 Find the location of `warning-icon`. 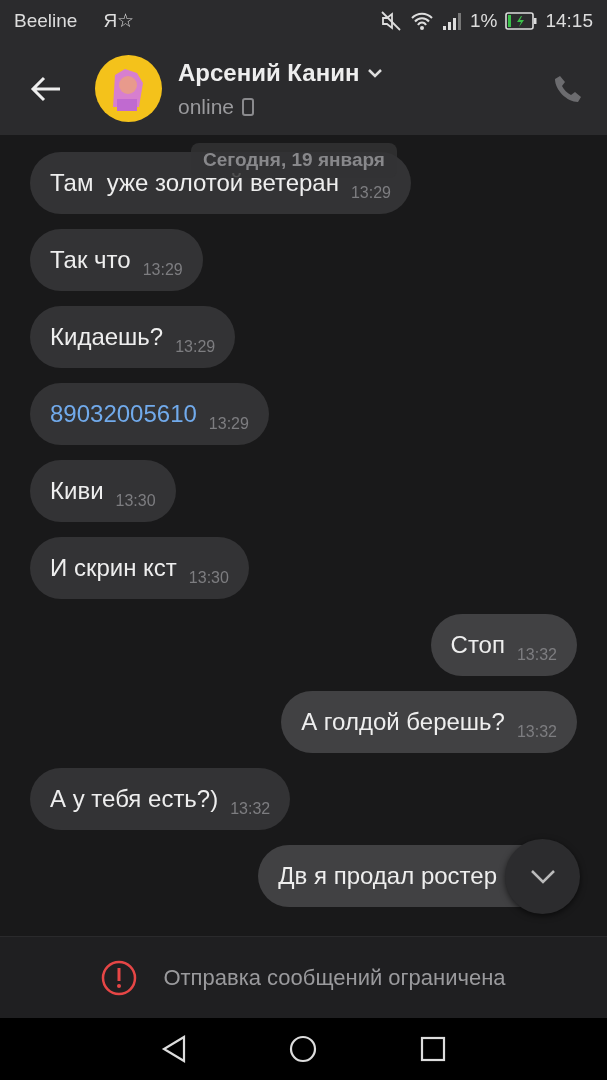

warning-icon is located at coordinates (119, 977).